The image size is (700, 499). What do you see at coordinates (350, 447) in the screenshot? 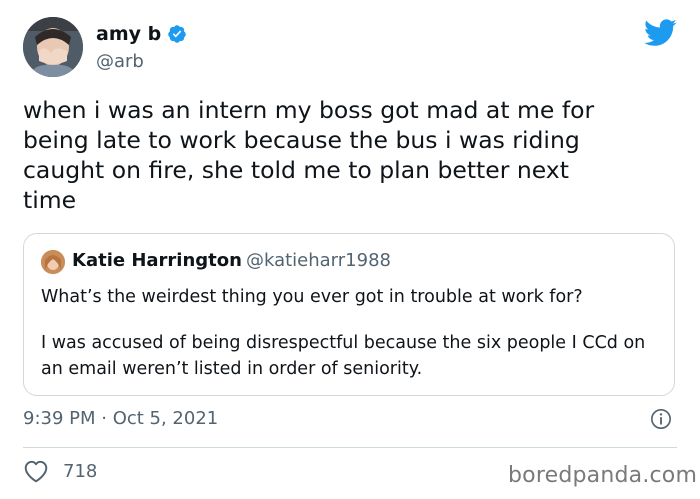
I see `divider` at bounding box center [350, 447].